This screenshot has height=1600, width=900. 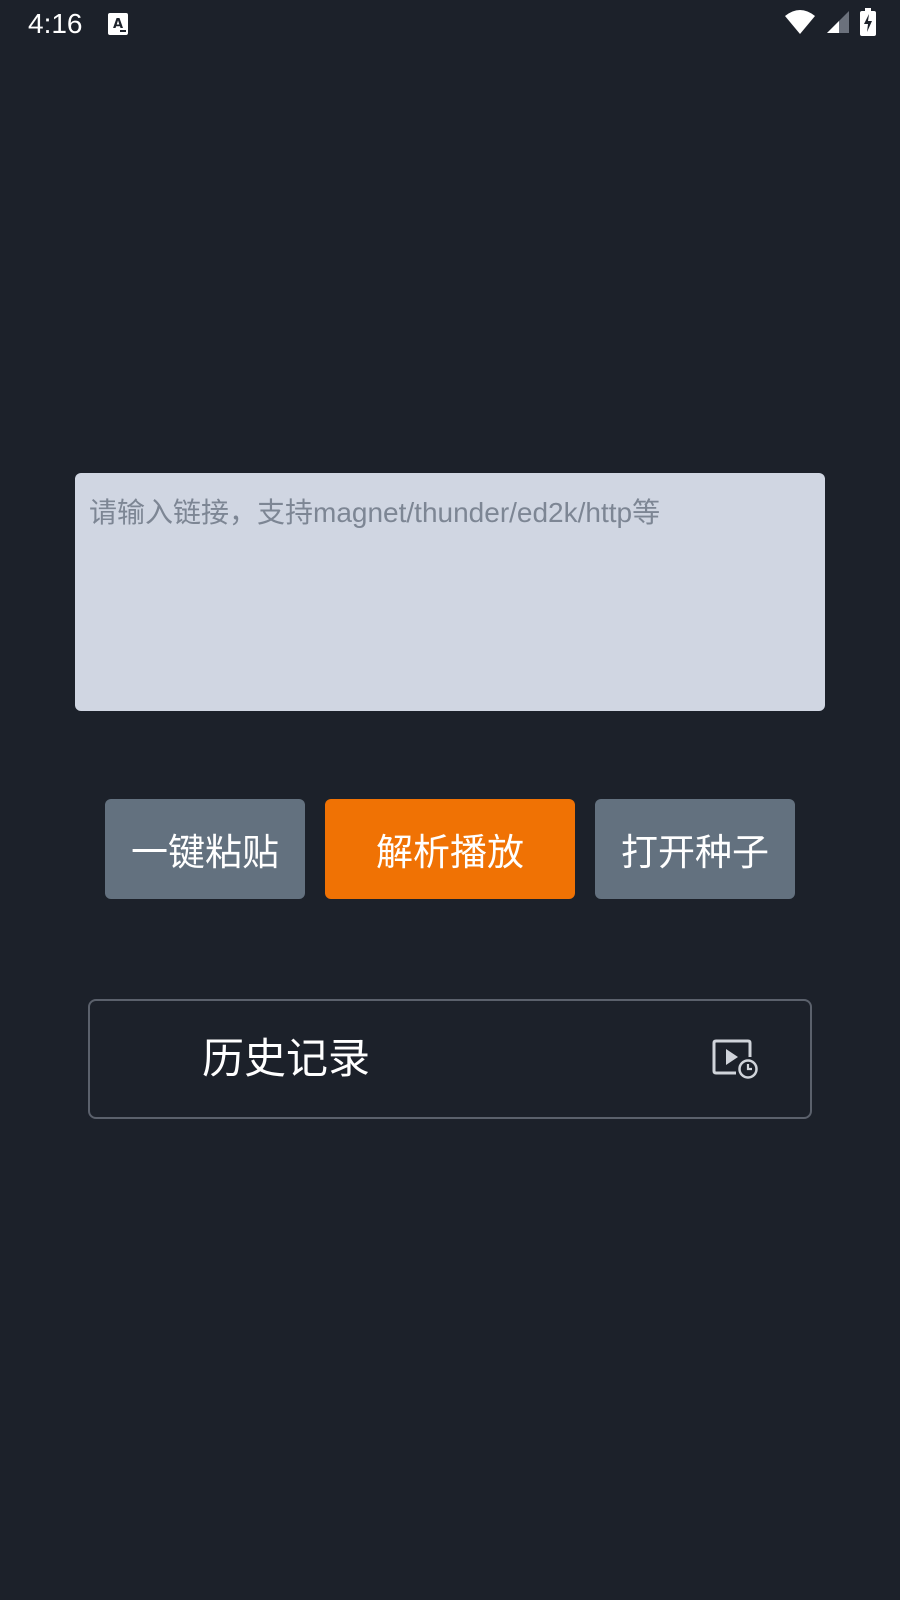 I want to click on play-history-icon, so click(x=735, y=1059).